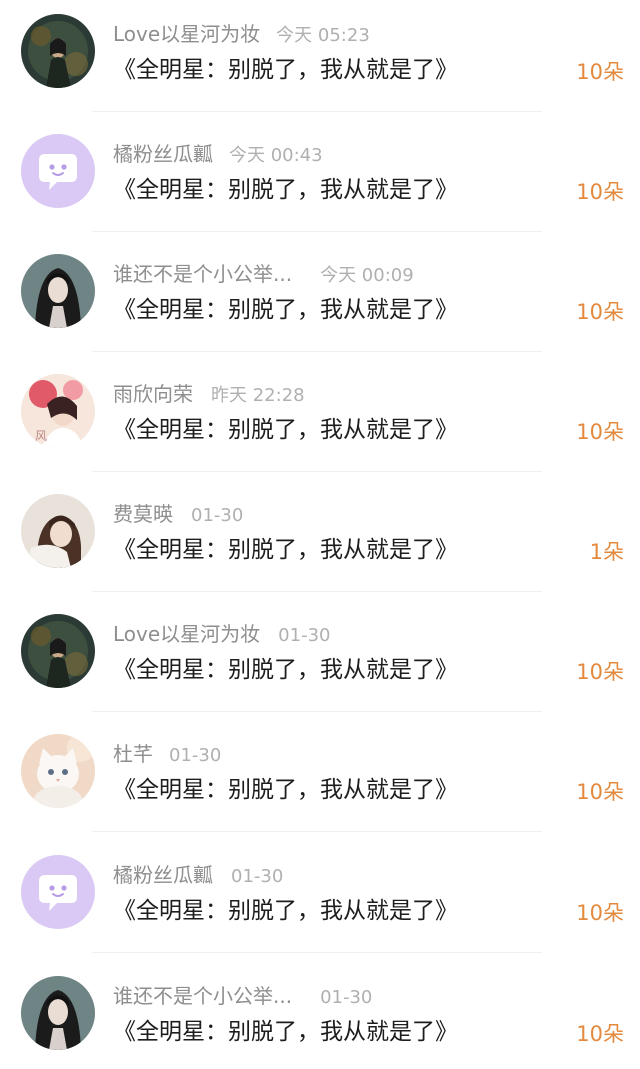  I want to click on item-meta: Love以星河为妆 01-30, so click(221, 634).